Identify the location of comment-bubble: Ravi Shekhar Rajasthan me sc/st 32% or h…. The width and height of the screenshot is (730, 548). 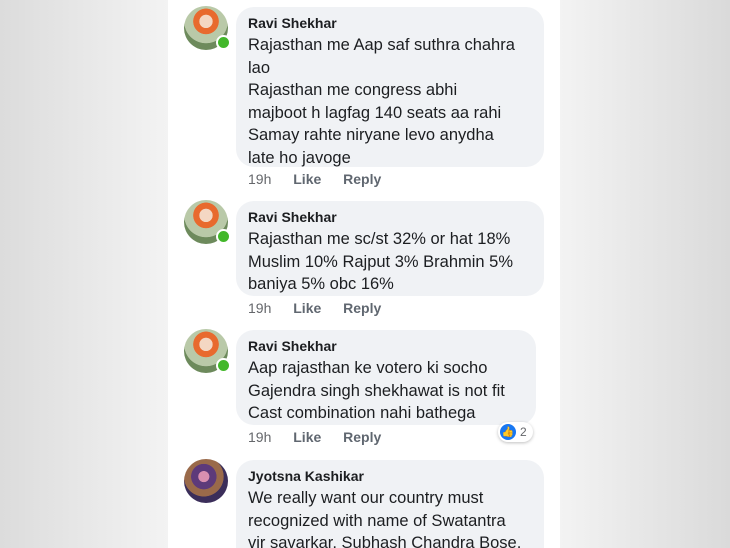
(390, 248).